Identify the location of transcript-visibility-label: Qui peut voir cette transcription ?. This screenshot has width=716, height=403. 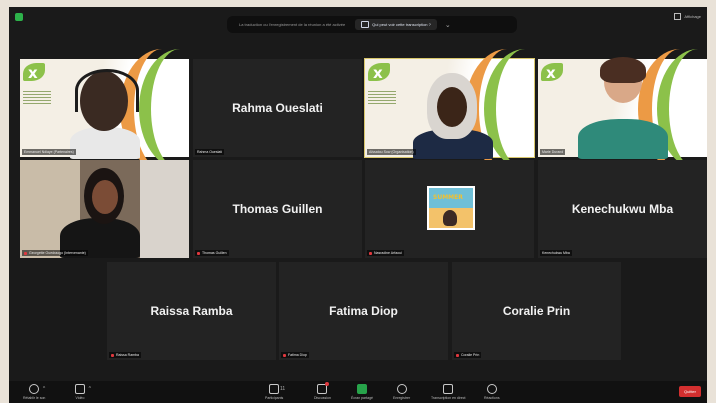
(401, 24).